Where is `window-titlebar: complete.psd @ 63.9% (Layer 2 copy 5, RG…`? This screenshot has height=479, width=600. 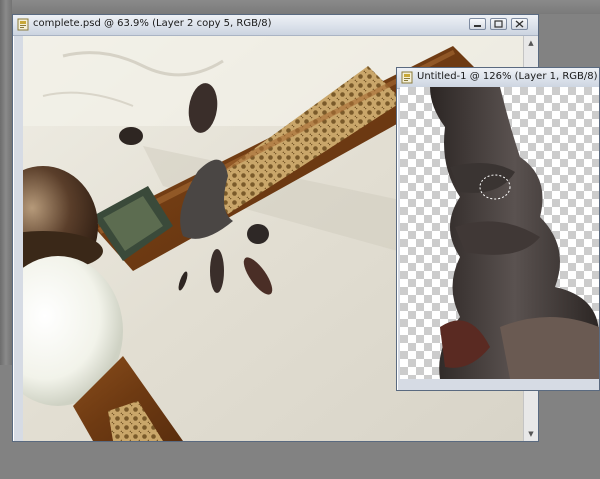 window-titlebar: complete.psd @ 63.9% (Layer 2 copy 5, RG… is located at coordinates (275, 25).